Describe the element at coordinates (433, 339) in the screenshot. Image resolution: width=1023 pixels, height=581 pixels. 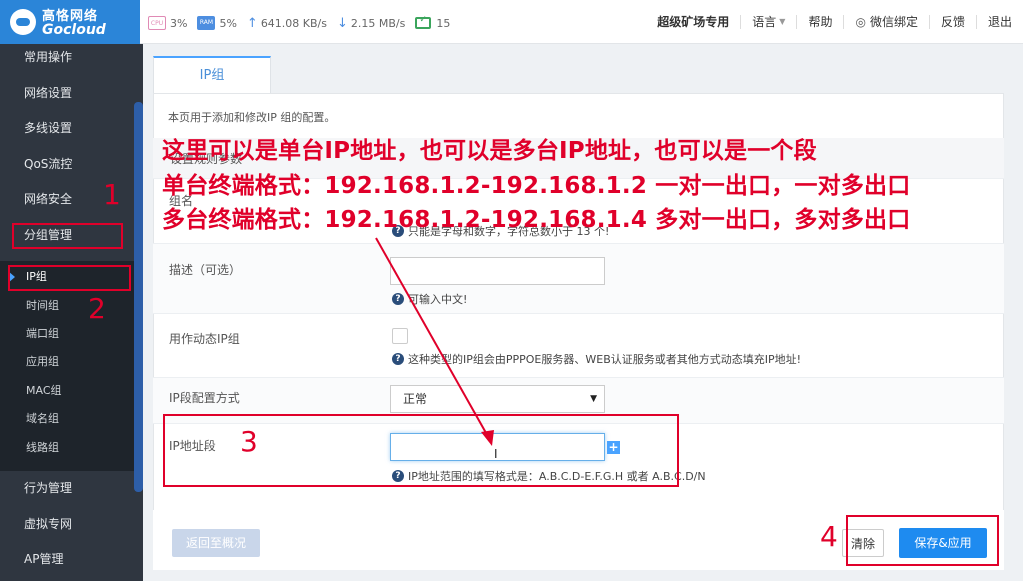
I see `arrow-shaft` at that location.